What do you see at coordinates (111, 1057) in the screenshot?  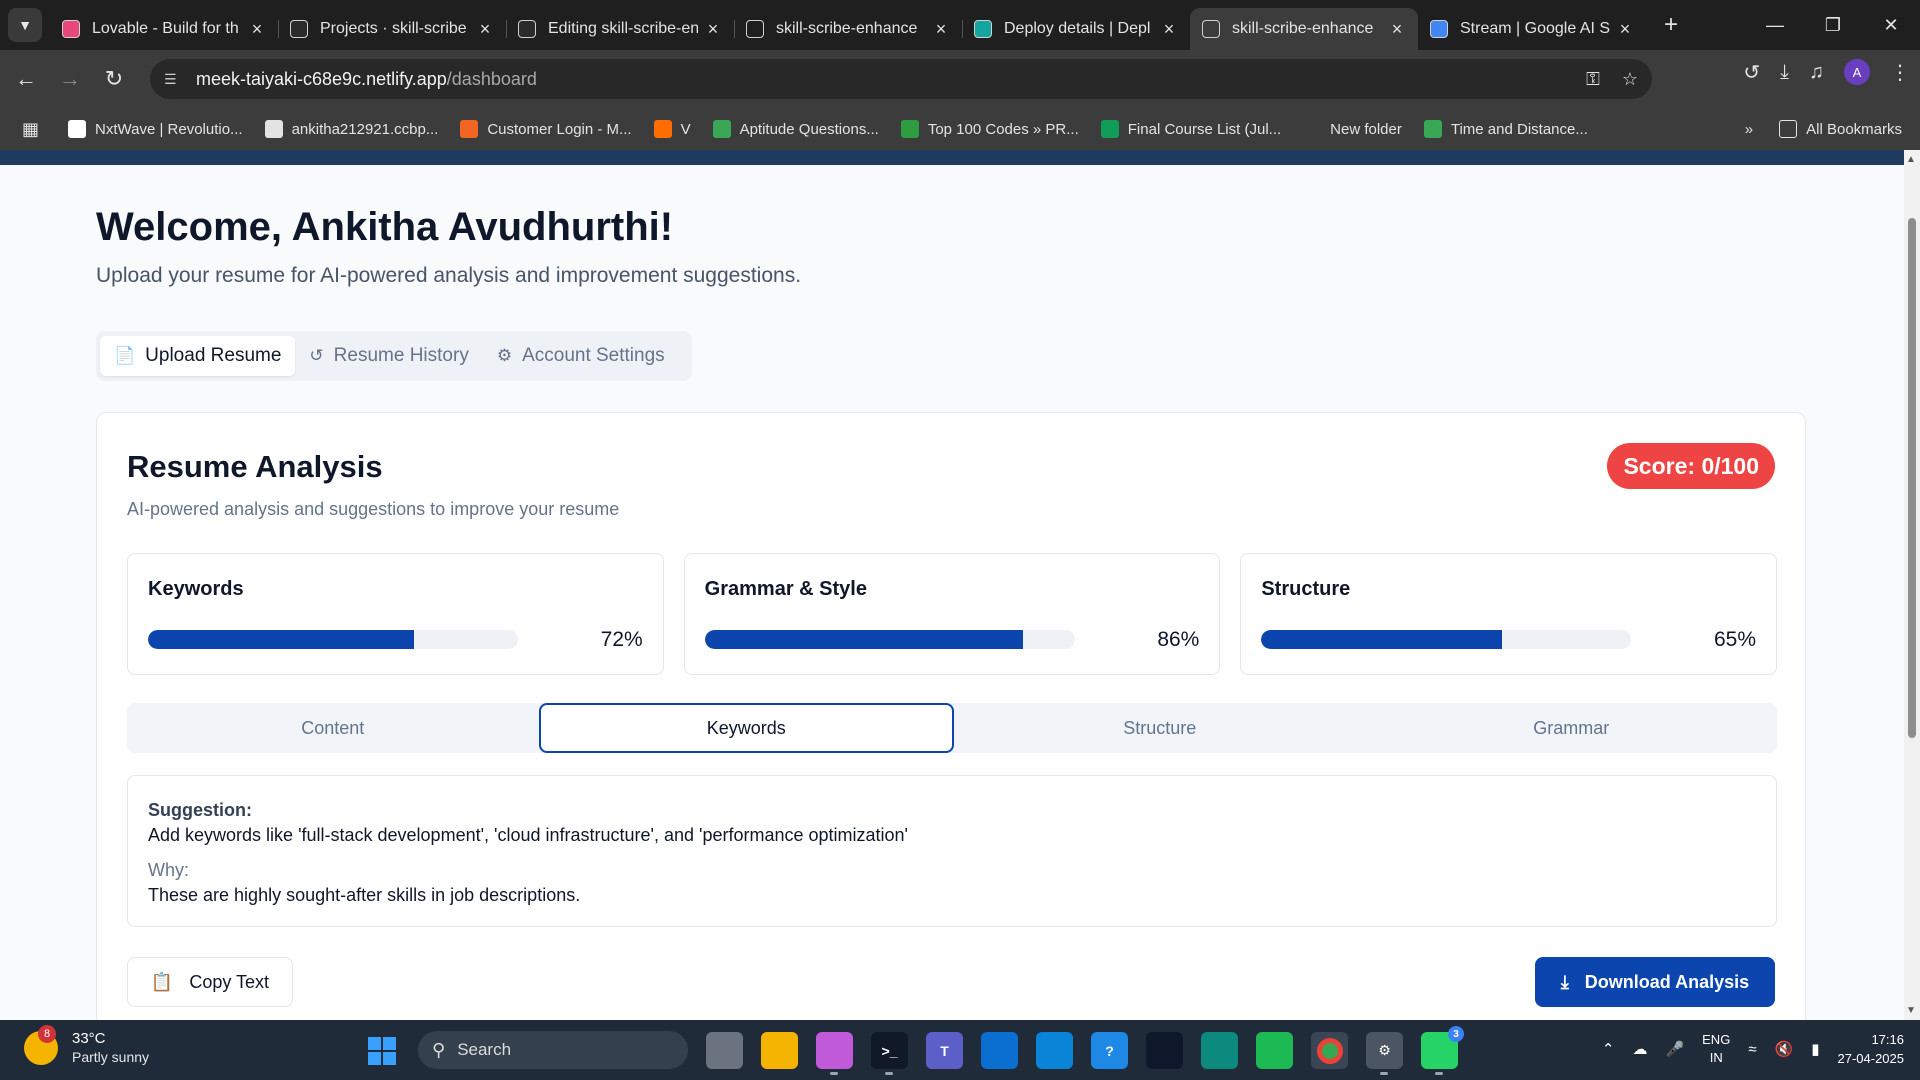 I see `weather-description: Partly sunny` at bounding box center [111, 1057].